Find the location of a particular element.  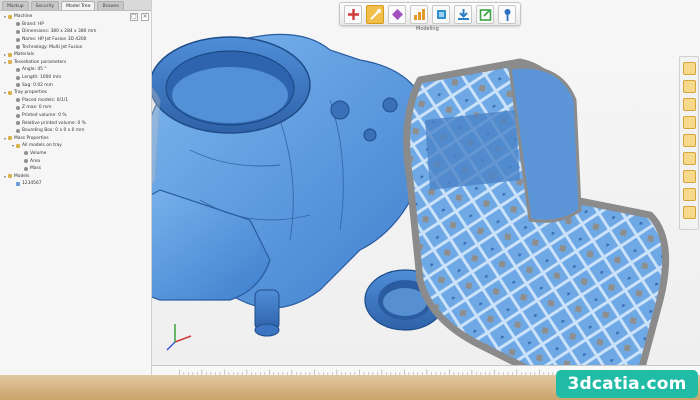

add-button is located at coordinates (353, 14).